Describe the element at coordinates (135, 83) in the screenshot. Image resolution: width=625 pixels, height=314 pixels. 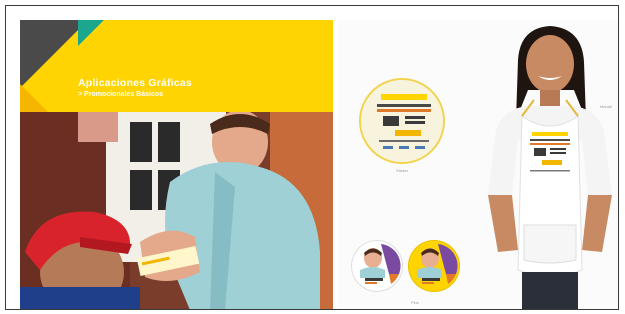
I see `section-title: Aplicaciones Gráficas` at that location.